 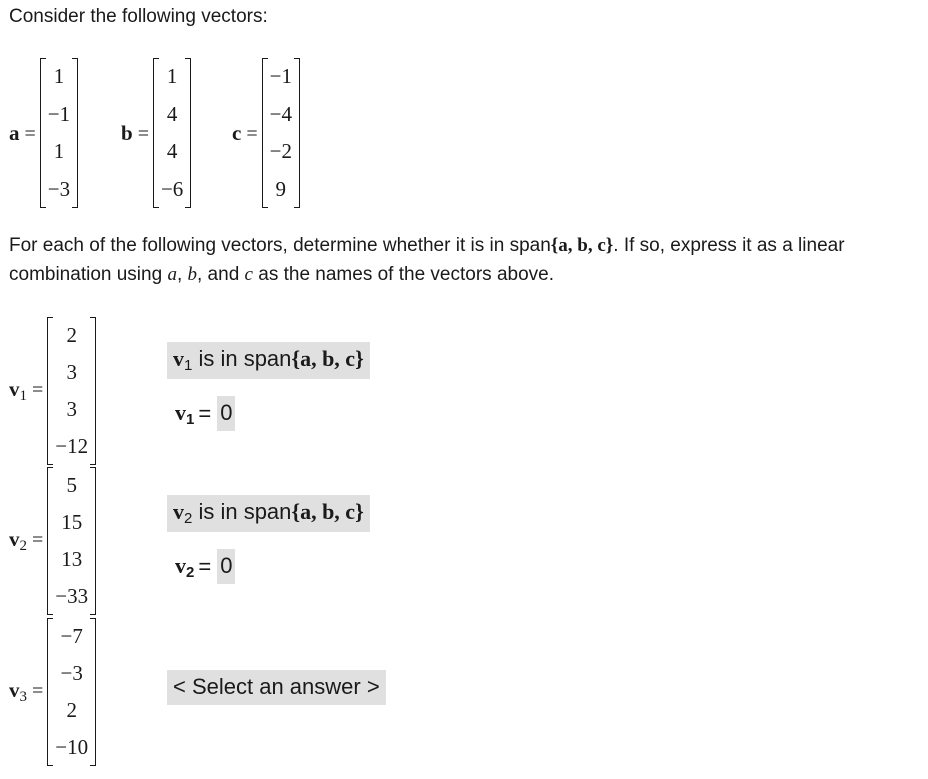 I want to click on vector-a-entry: −3, so click(x=59, y=188).